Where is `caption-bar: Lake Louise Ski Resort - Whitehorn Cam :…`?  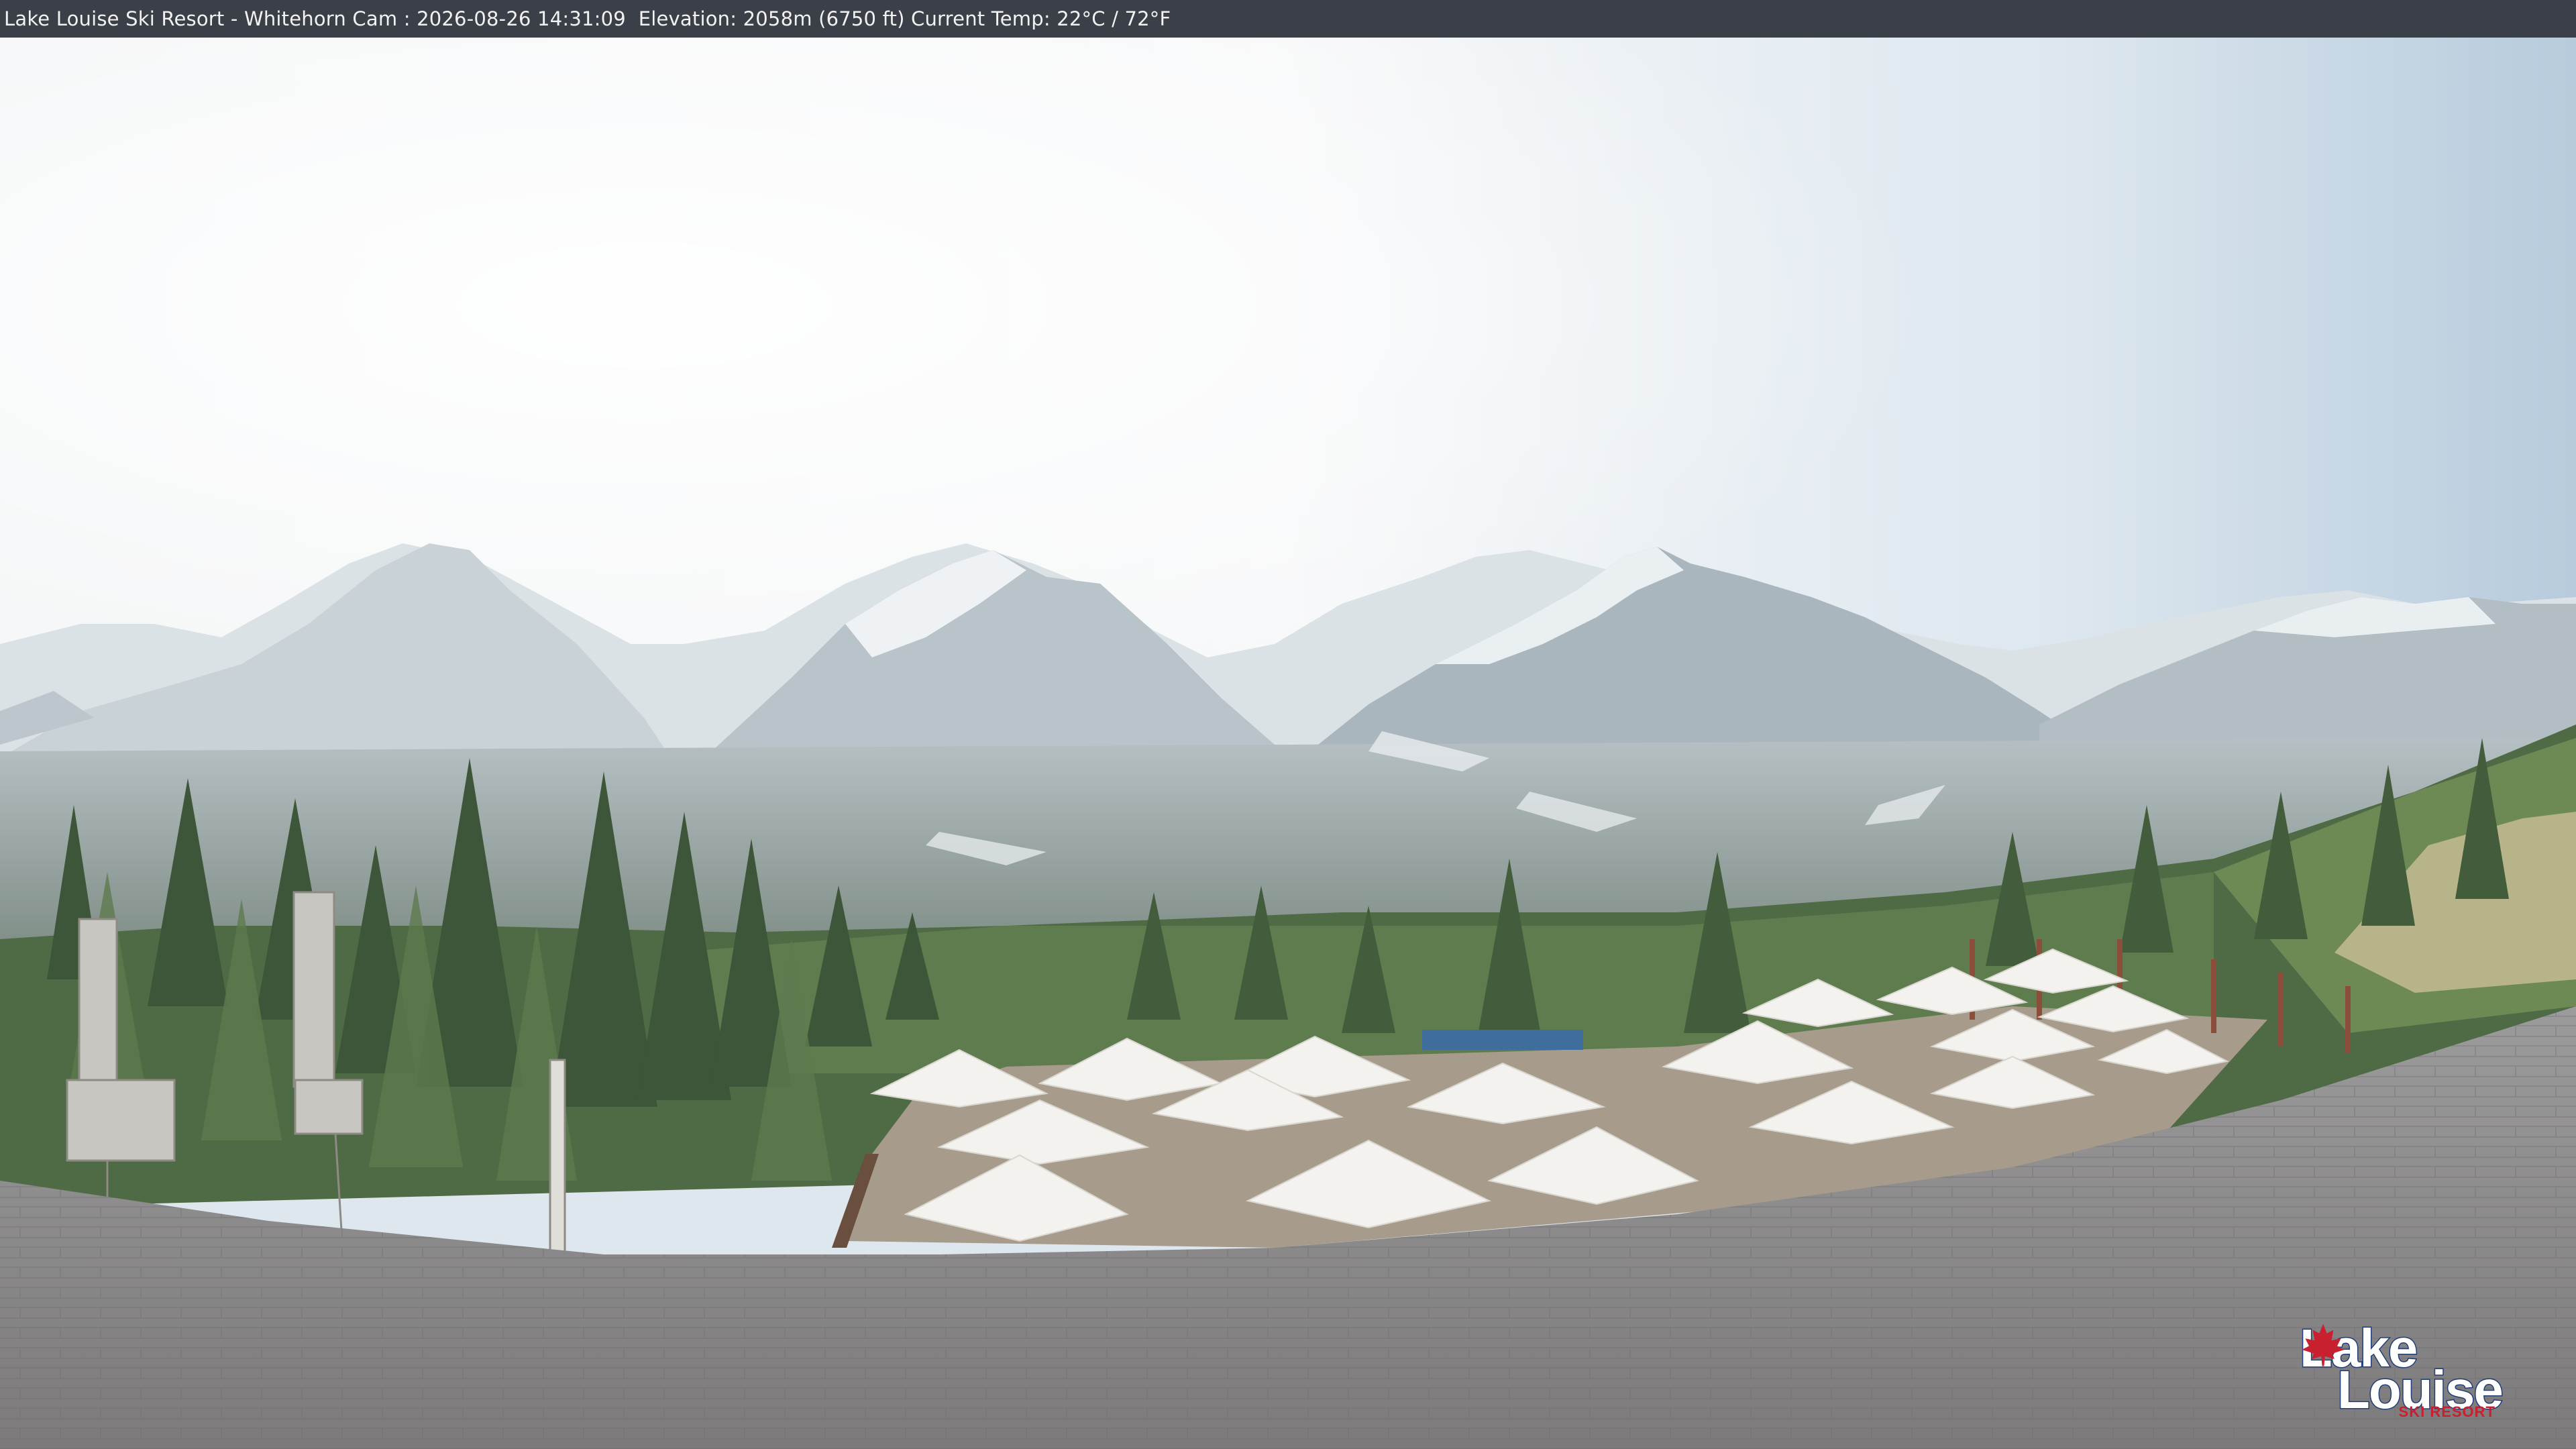 caption-bar: Lake Louise Ski Resort - Whitehorn Cam :… is located at coordinates (1288, 19).